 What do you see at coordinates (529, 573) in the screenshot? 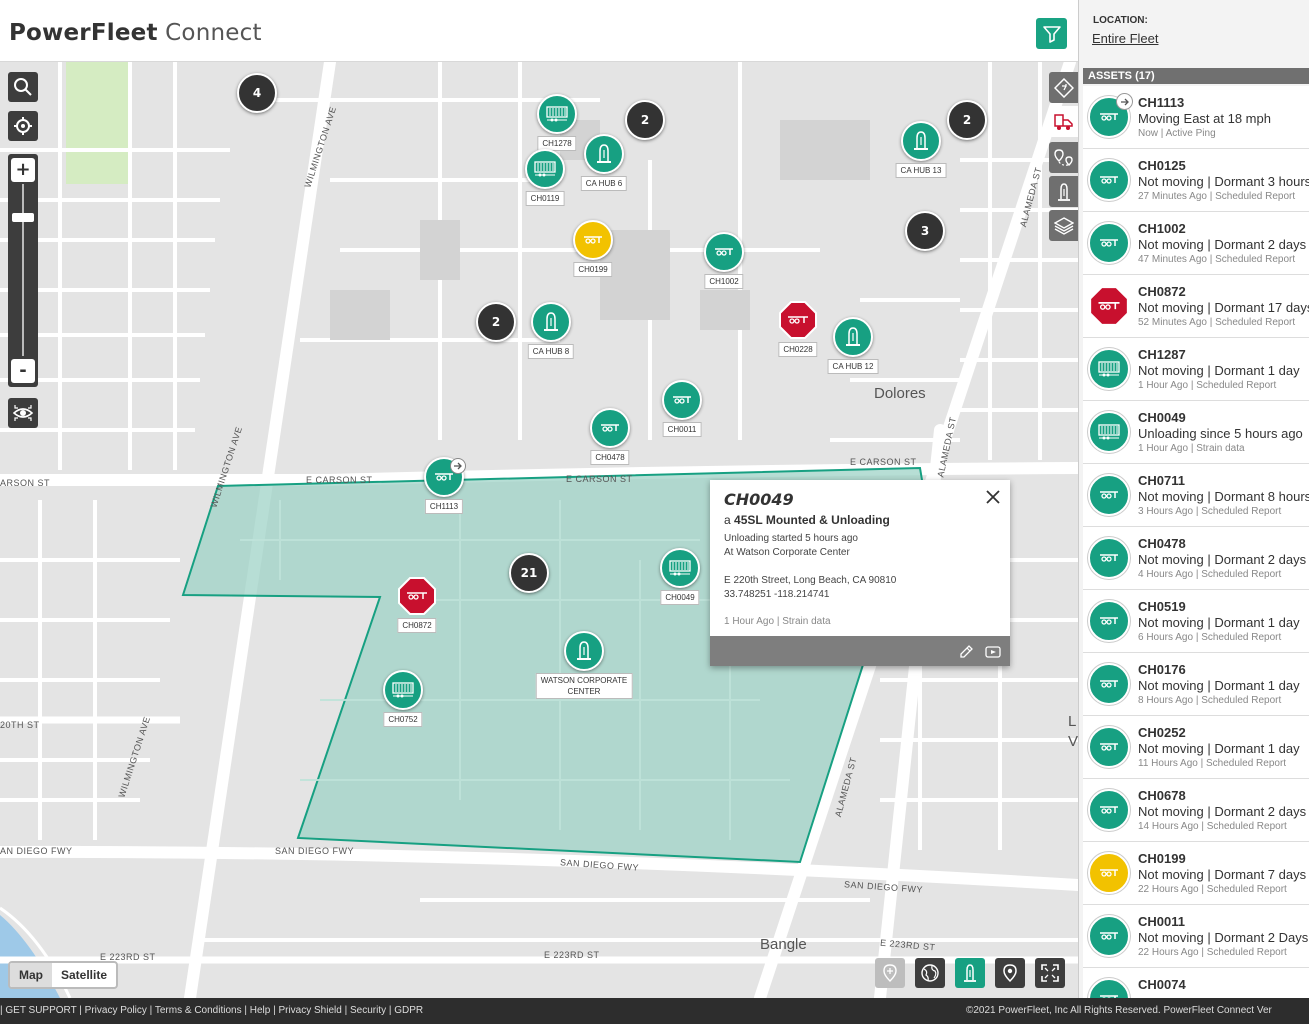
I see `cluster-marker: 21` at bounding box center [529, 573].